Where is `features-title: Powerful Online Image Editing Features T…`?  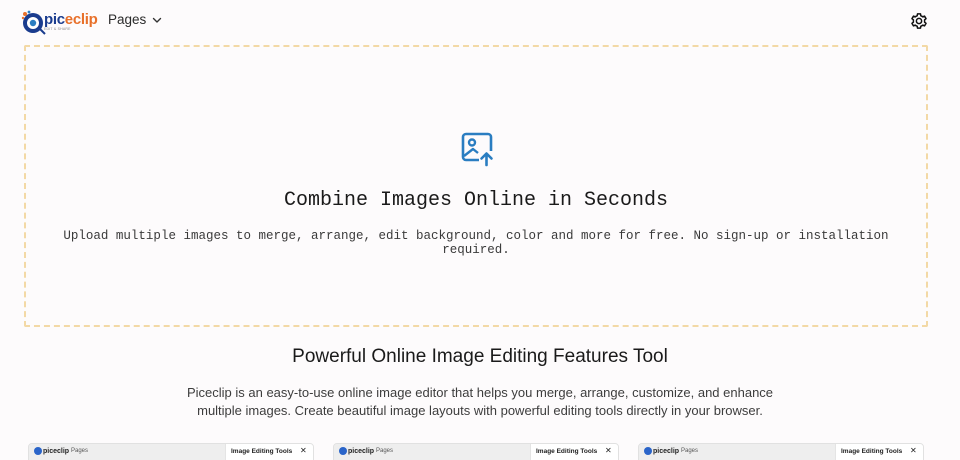 features-title: Powerful Online Image Editing Features T… is located at coordinates (480, 356).